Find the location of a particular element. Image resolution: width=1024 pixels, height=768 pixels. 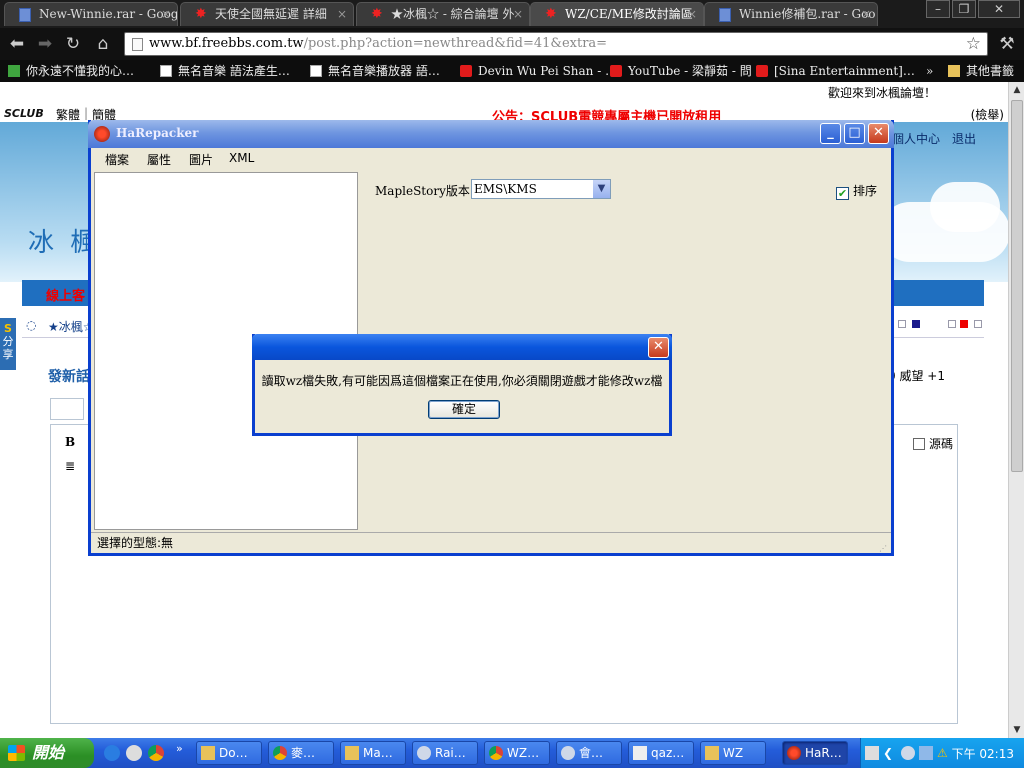

scroll-thumb is located at coordinates (1017, 286).